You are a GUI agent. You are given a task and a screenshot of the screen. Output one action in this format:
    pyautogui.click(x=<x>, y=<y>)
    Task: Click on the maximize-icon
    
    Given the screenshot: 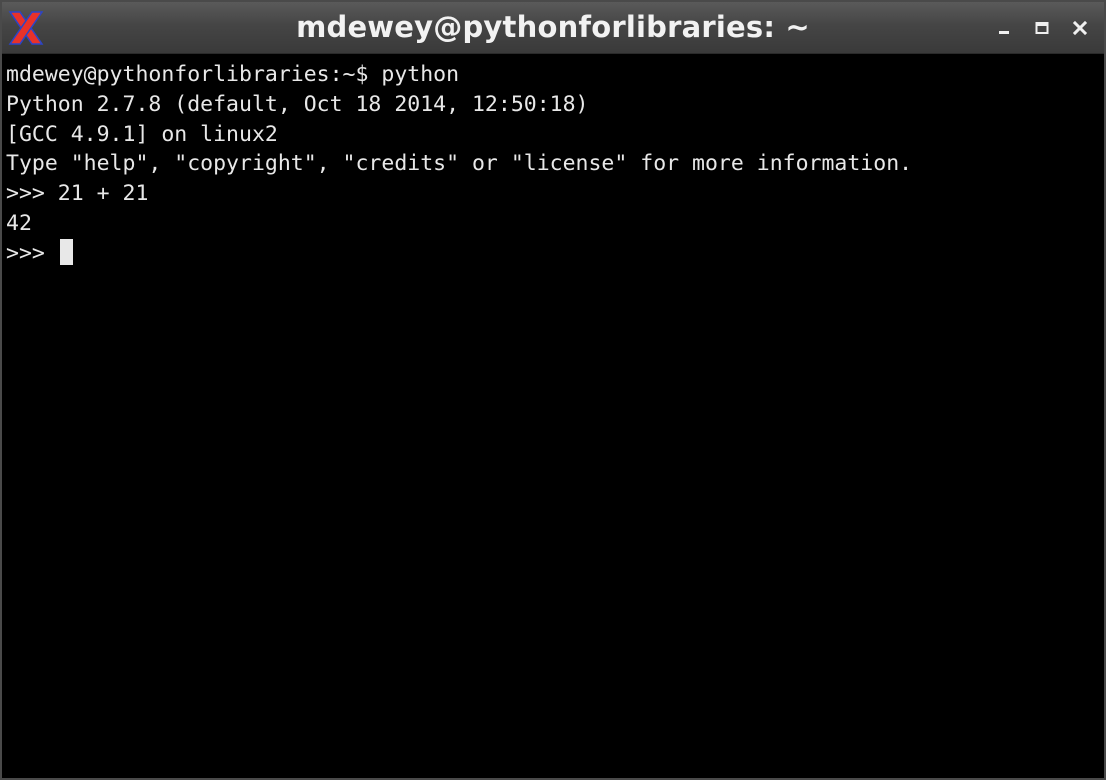 What is the action you would take?
    pyautogui.click(x=1042, y=28)
    